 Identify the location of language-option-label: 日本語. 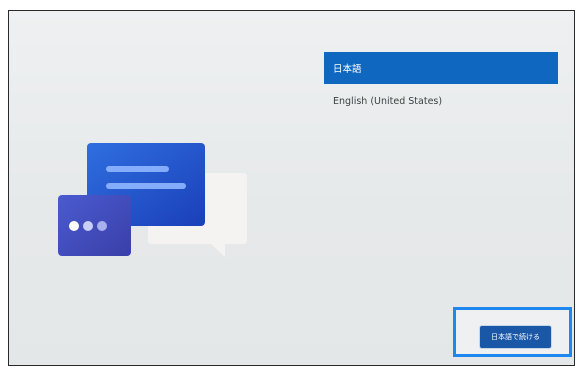
(347, 69).